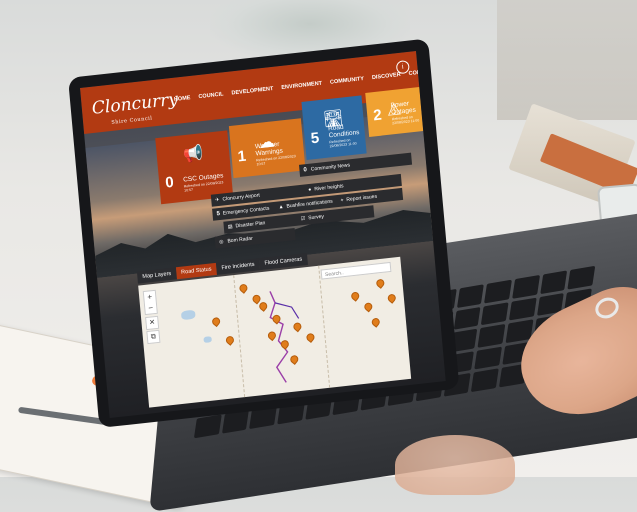 This screenshot has height=512, width=637. Describe the element at coordinates (240, 240) in the screenshot. I see `bom-radar-label: Bom Radar` at that location.